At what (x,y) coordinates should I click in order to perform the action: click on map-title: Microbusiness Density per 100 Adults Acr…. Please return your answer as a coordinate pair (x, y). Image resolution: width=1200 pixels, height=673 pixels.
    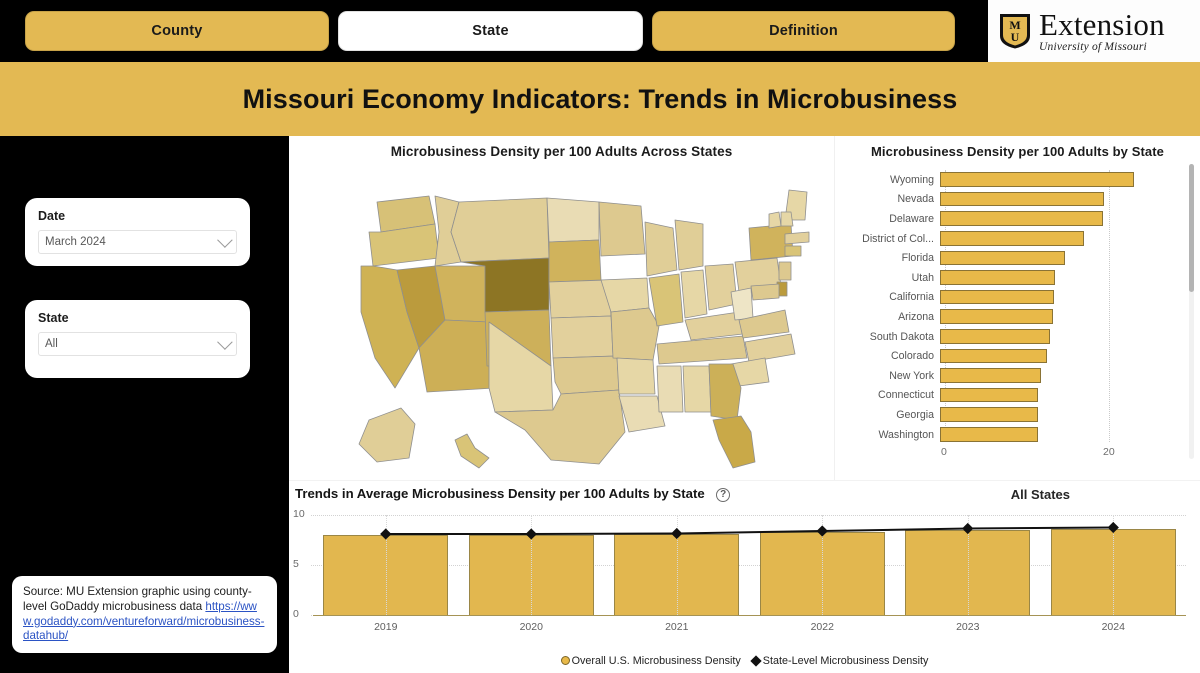
    Looking at the image, I should click on (561, 151).